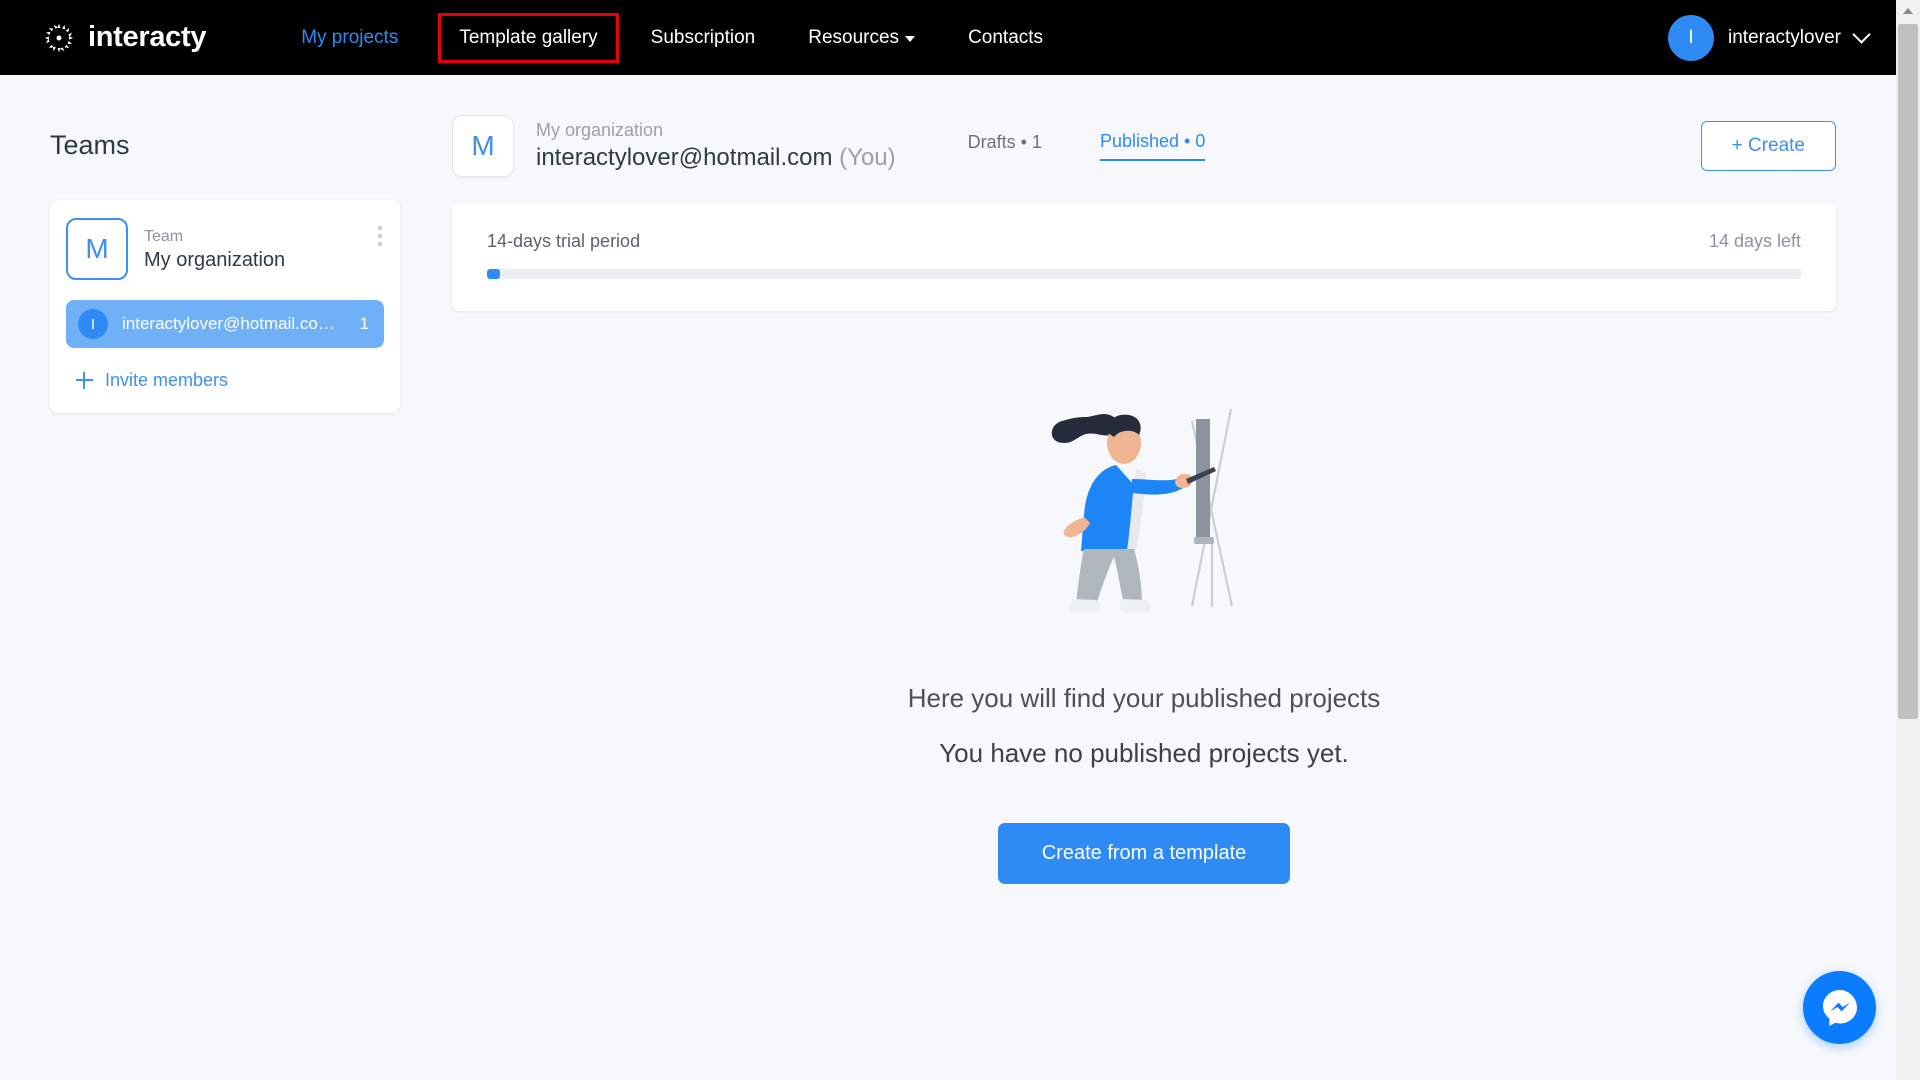 The image size is (1920, 1080). I want to click on team-header: M Team My organization, so click(225, 249).